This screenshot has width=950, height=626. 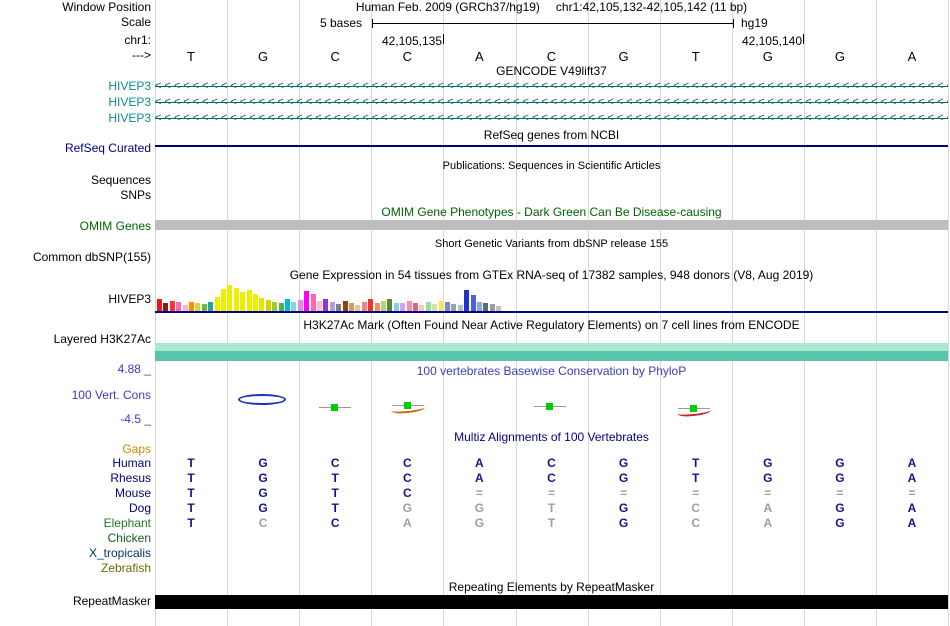 I want to click on species-label: Human, so click(x=75, y=463).